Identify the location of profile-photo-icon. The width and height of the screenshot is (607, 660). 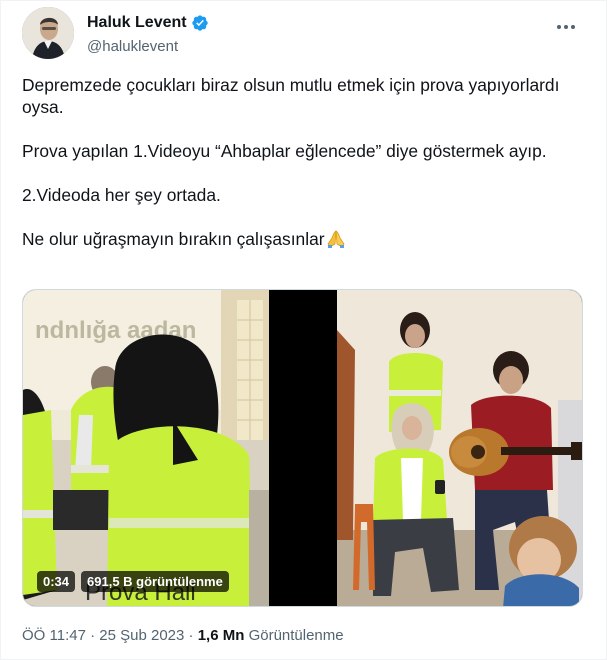
(48, 33).